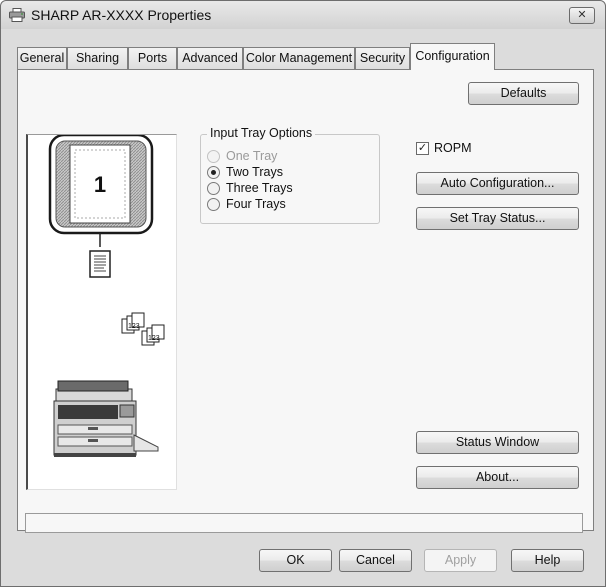 This screenshot has width=606, height=587. I want to click on radio-label: Three Trays, so click(259, 188).